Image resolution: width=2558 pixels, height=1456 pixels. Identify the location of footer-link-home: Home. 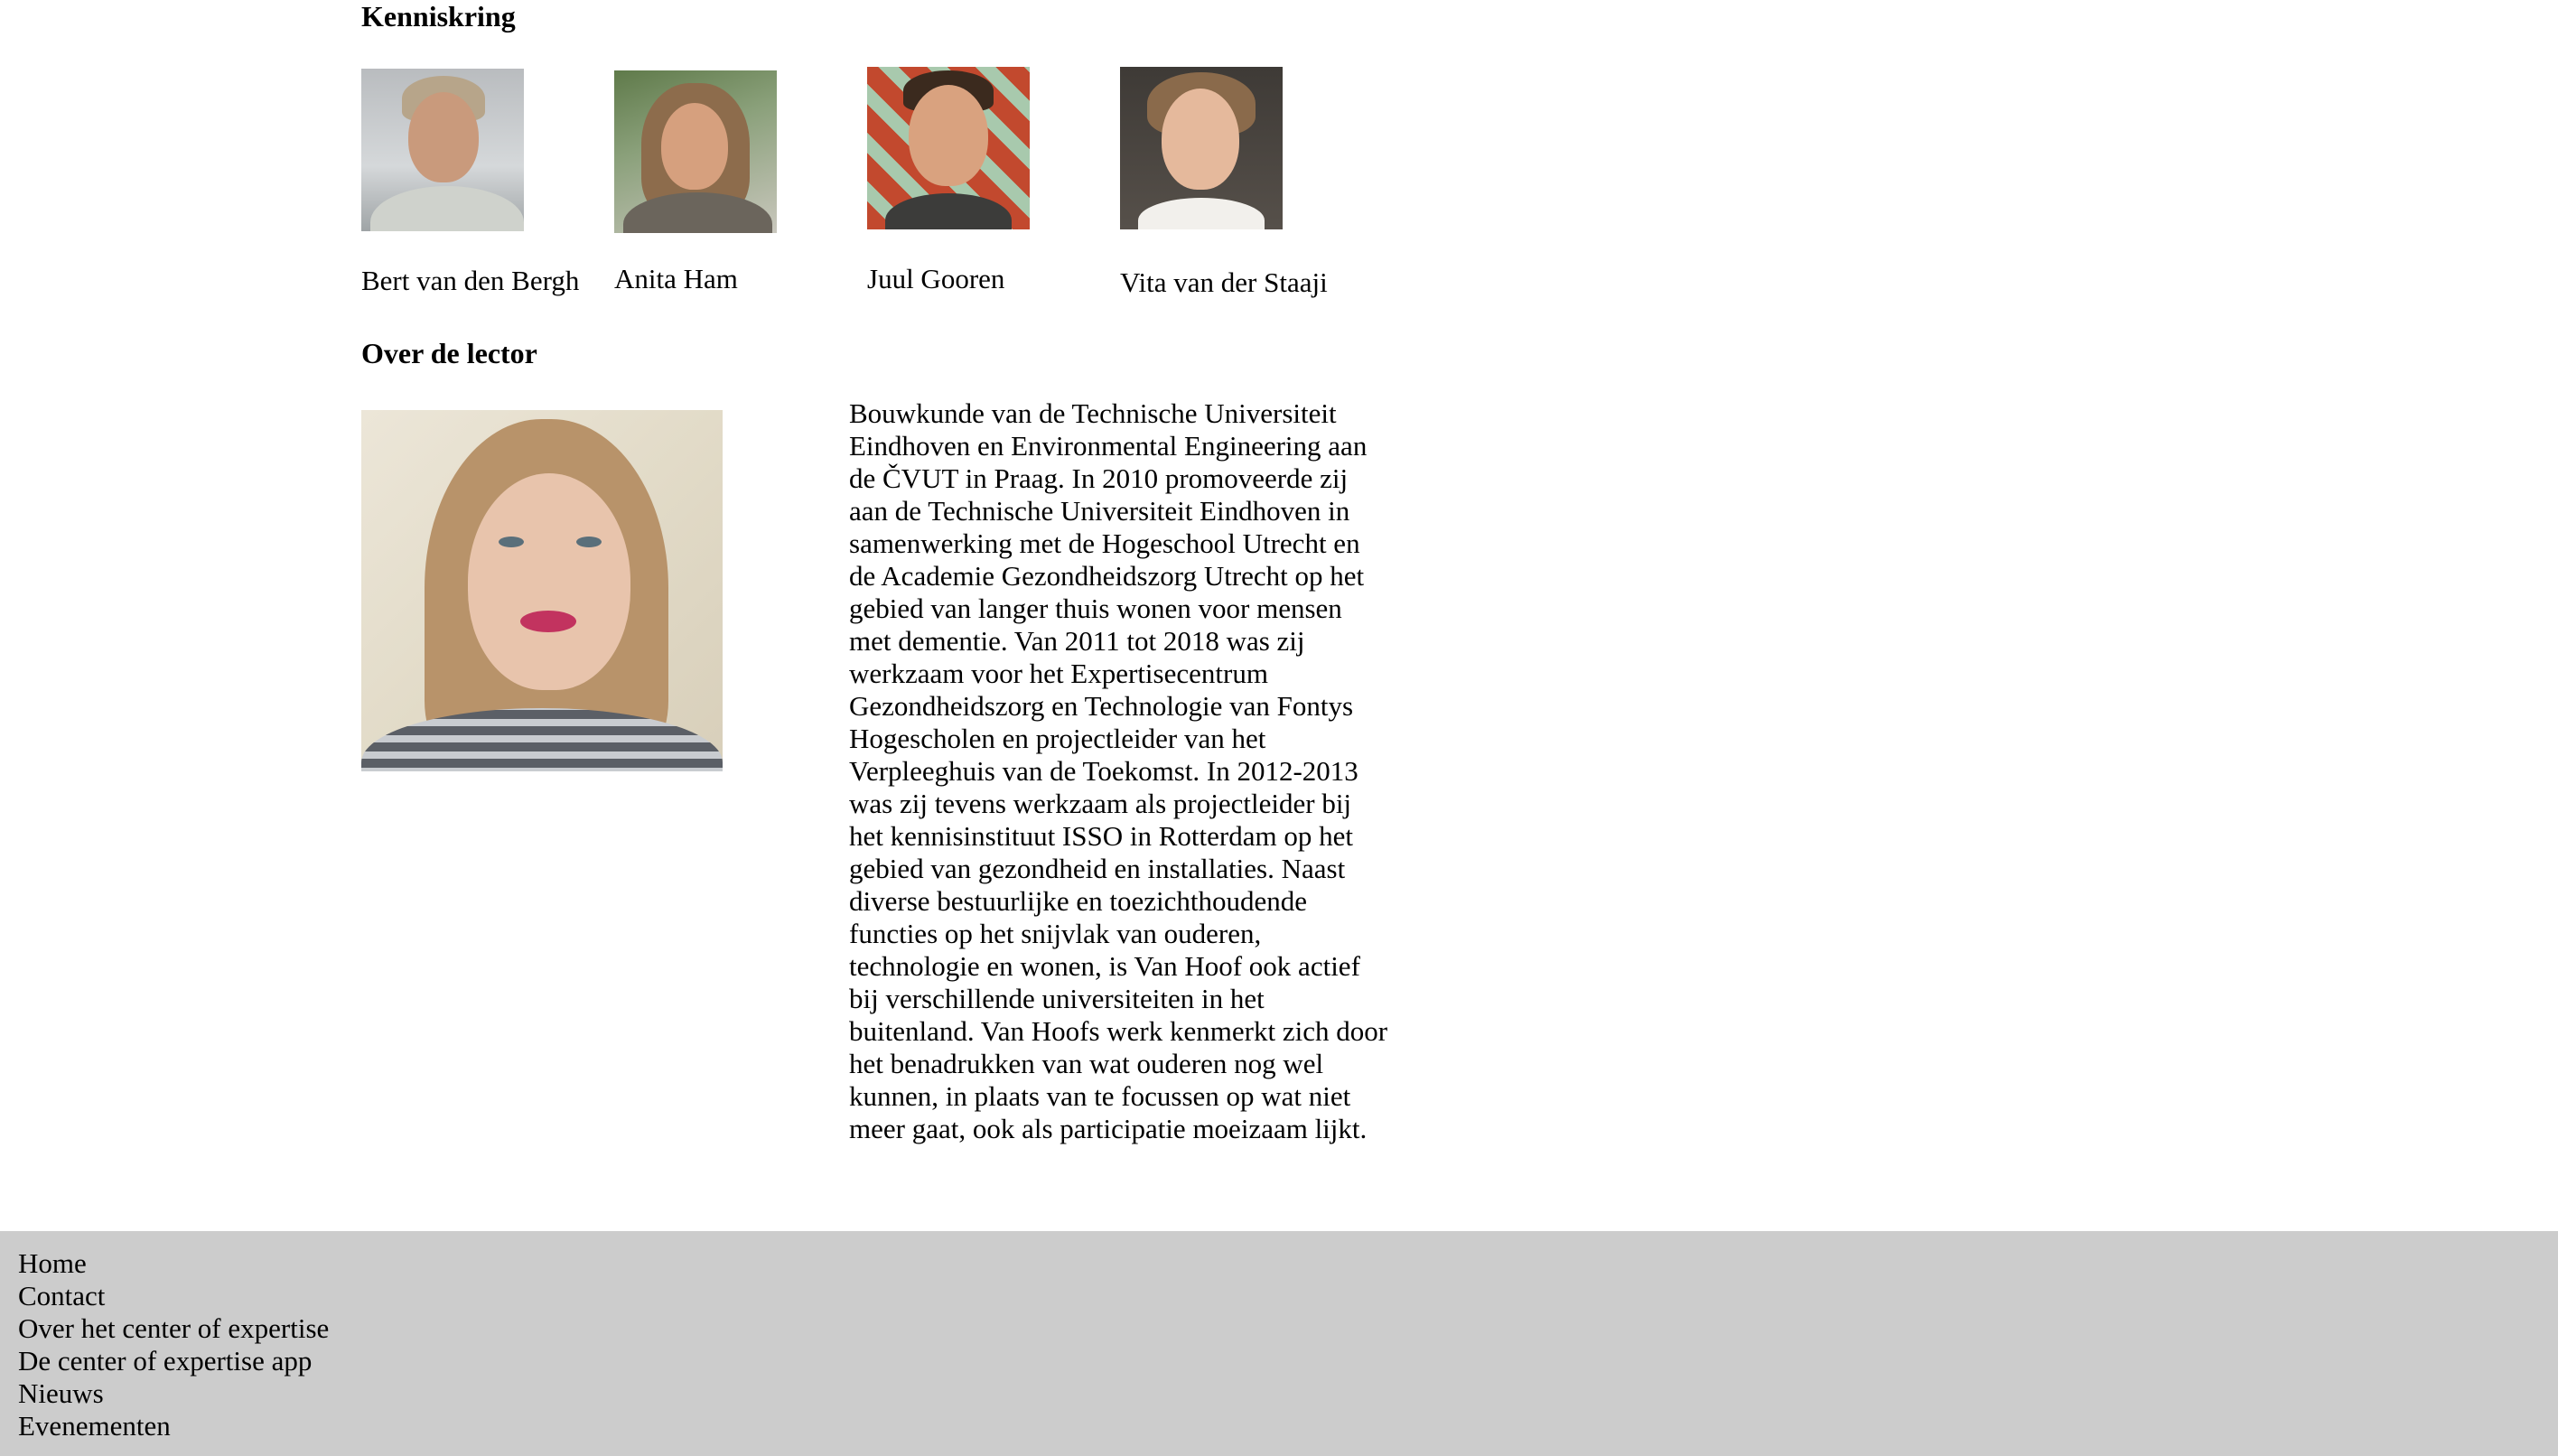
(1288, 1263).